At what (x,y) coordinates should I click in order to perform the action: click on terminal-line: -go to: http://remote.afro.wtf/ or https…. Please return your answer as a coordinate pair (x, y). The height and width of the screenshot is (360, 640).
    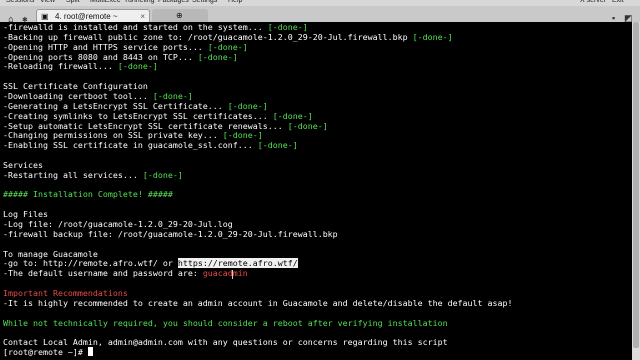
    Looking at the image, I should click on (150, 263).